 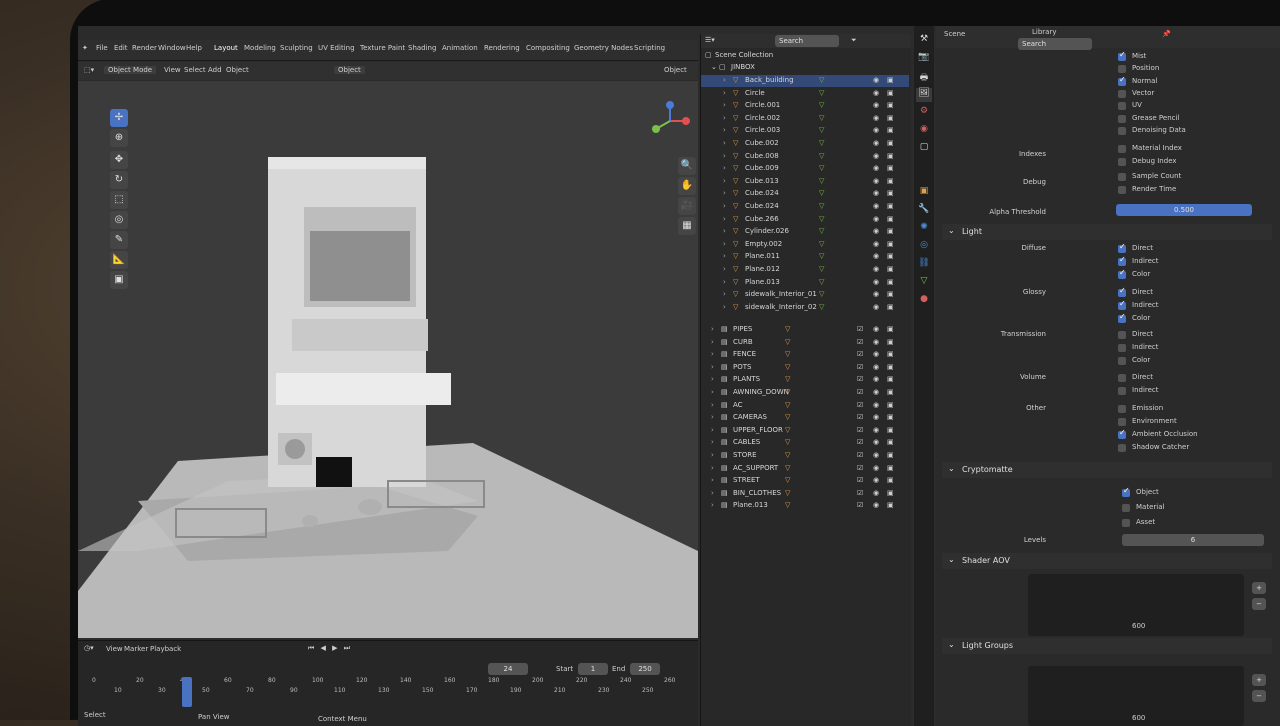 I want to click on outliner-search-input: Search, so click(x=807, y=41).